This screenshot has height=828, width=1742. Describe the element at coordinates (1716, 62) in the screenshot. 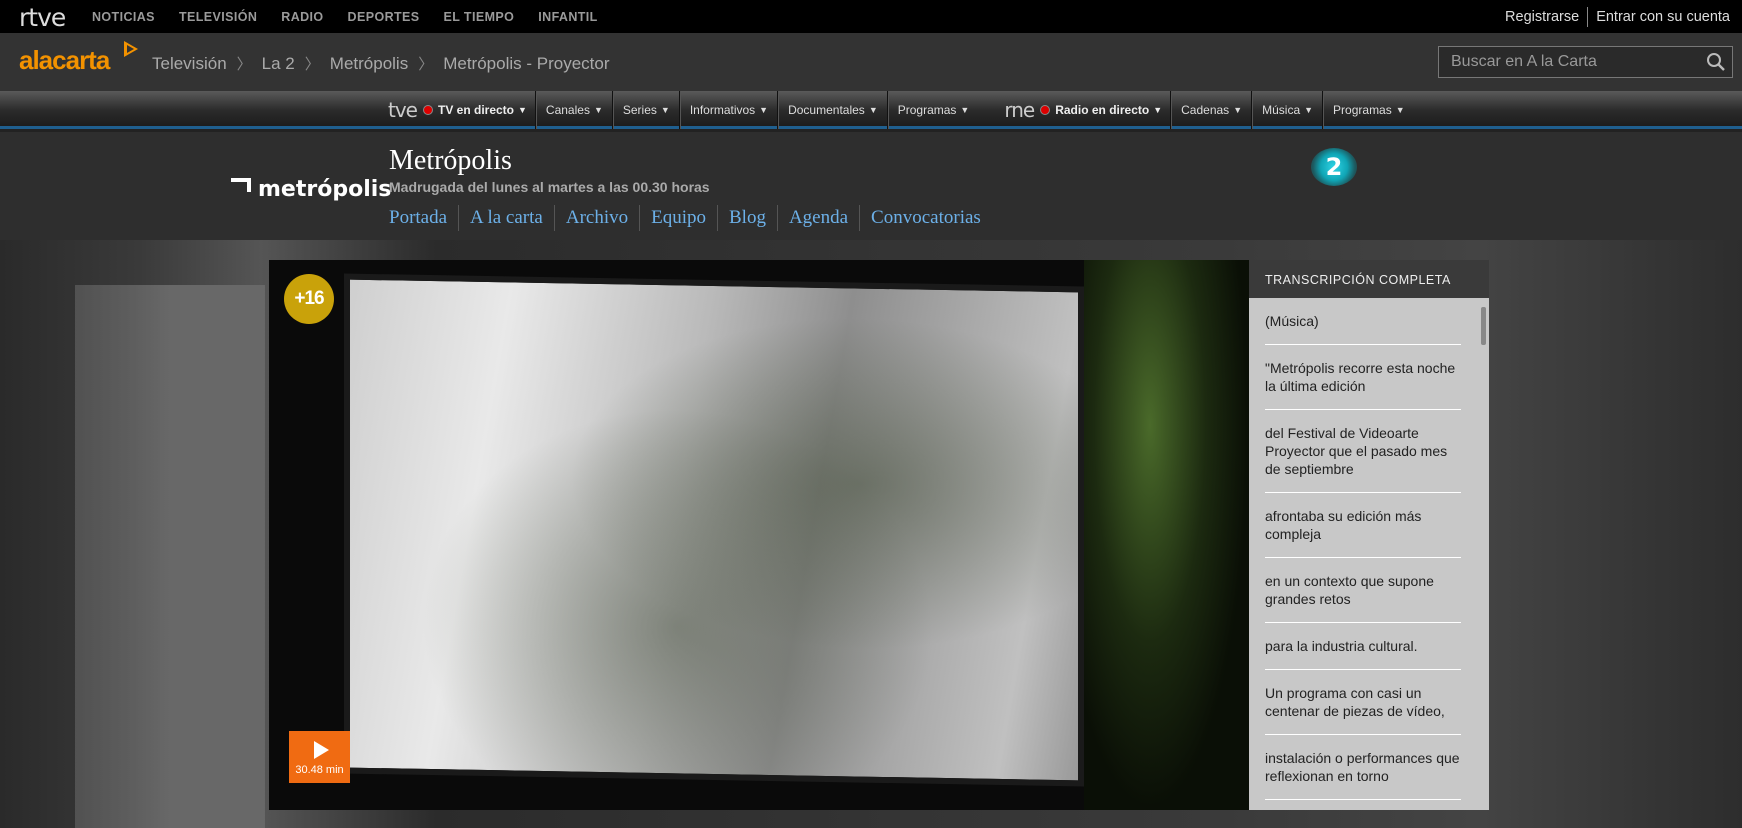

I see `search-icon` at that location.